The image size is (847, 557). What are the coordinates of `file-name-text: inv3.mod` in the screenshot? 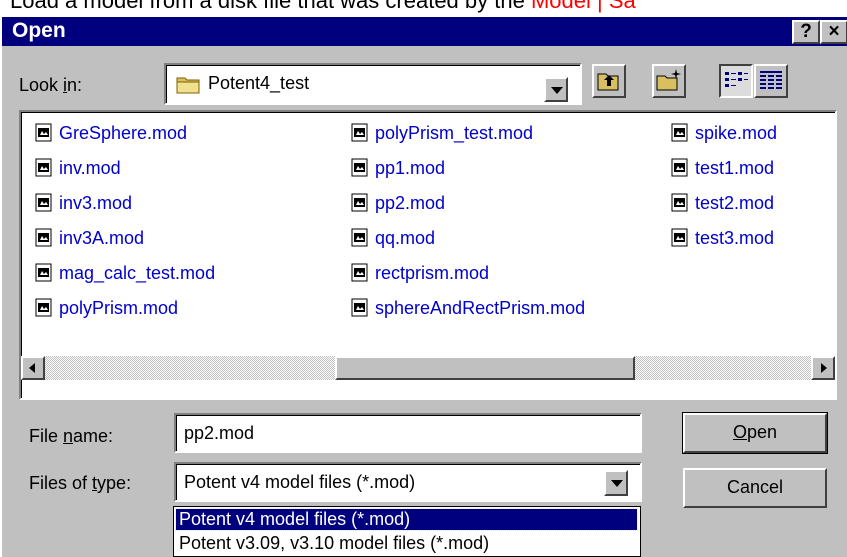 It's located at (96, 202).